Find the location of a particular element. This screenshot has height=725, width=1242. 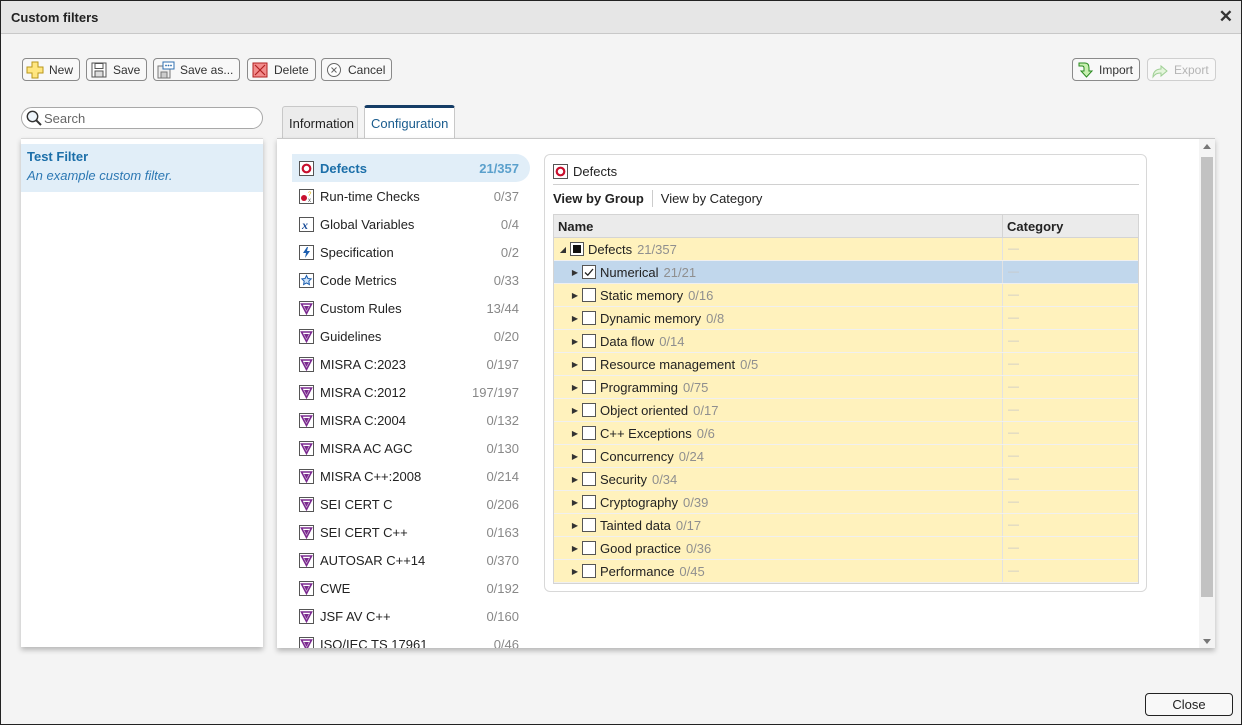

search-box is located at coordinates (142, 118).